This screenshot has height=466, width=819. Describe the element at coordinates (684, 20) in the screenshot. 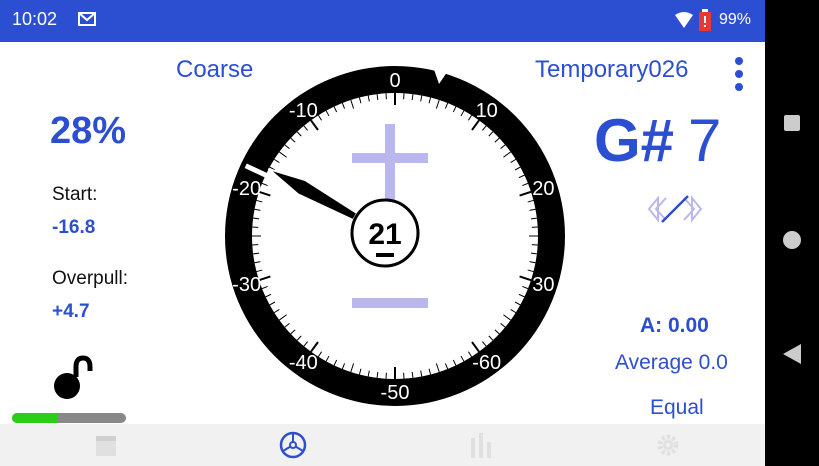

I see `wifi-icon` at that location.